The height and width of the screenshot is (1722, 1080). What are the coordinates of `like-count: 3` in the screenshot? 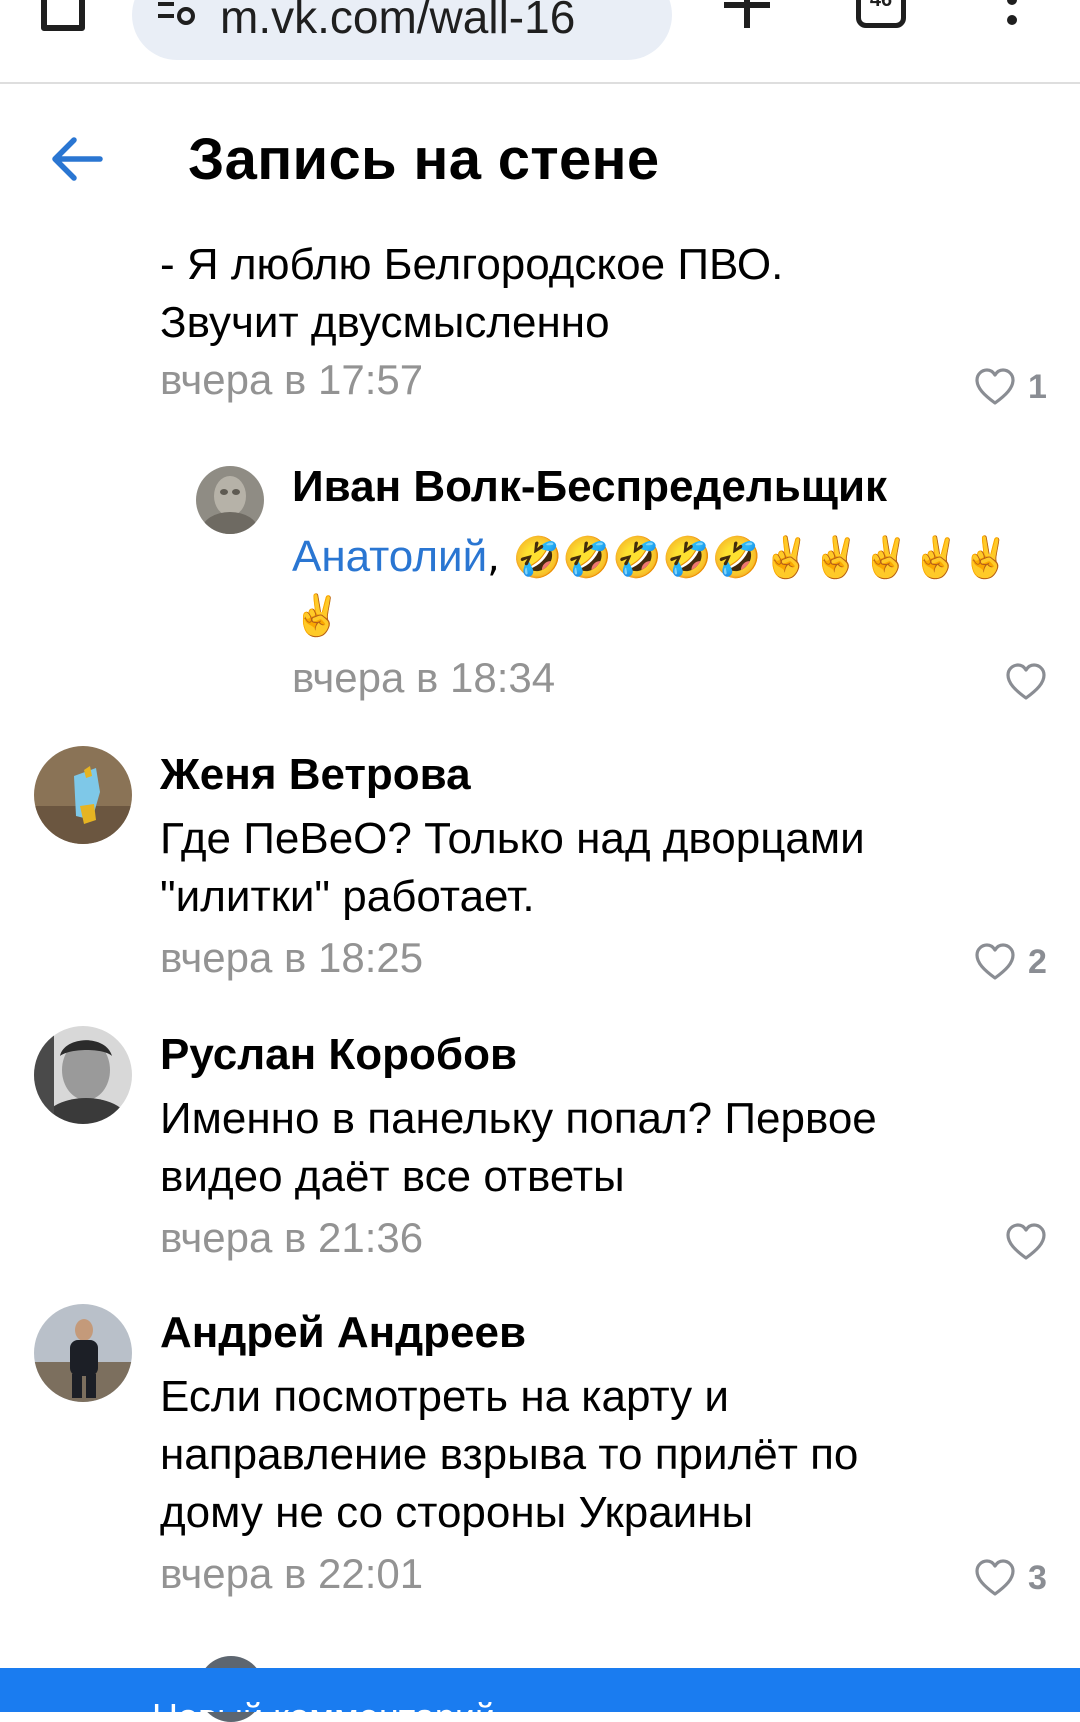 It's located at (1037, 1577).